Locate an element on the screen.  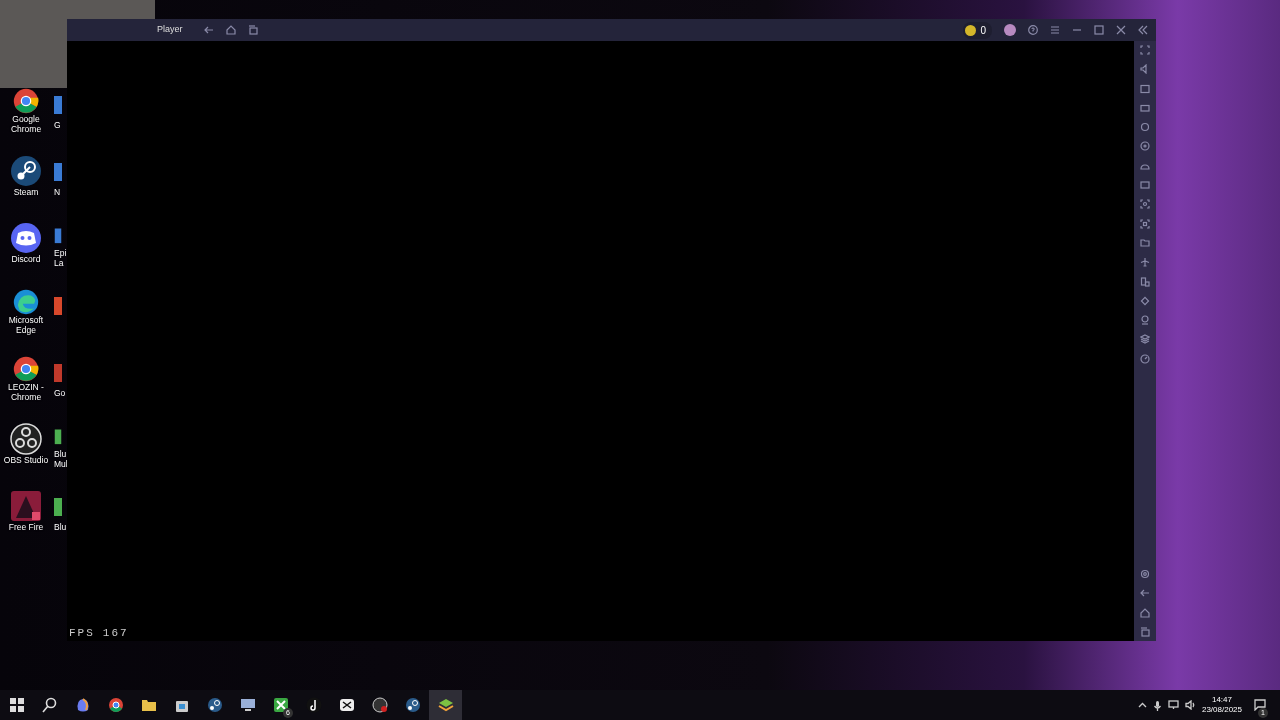
desktop-icon-label: Blu is located at coordinates (61, 527).